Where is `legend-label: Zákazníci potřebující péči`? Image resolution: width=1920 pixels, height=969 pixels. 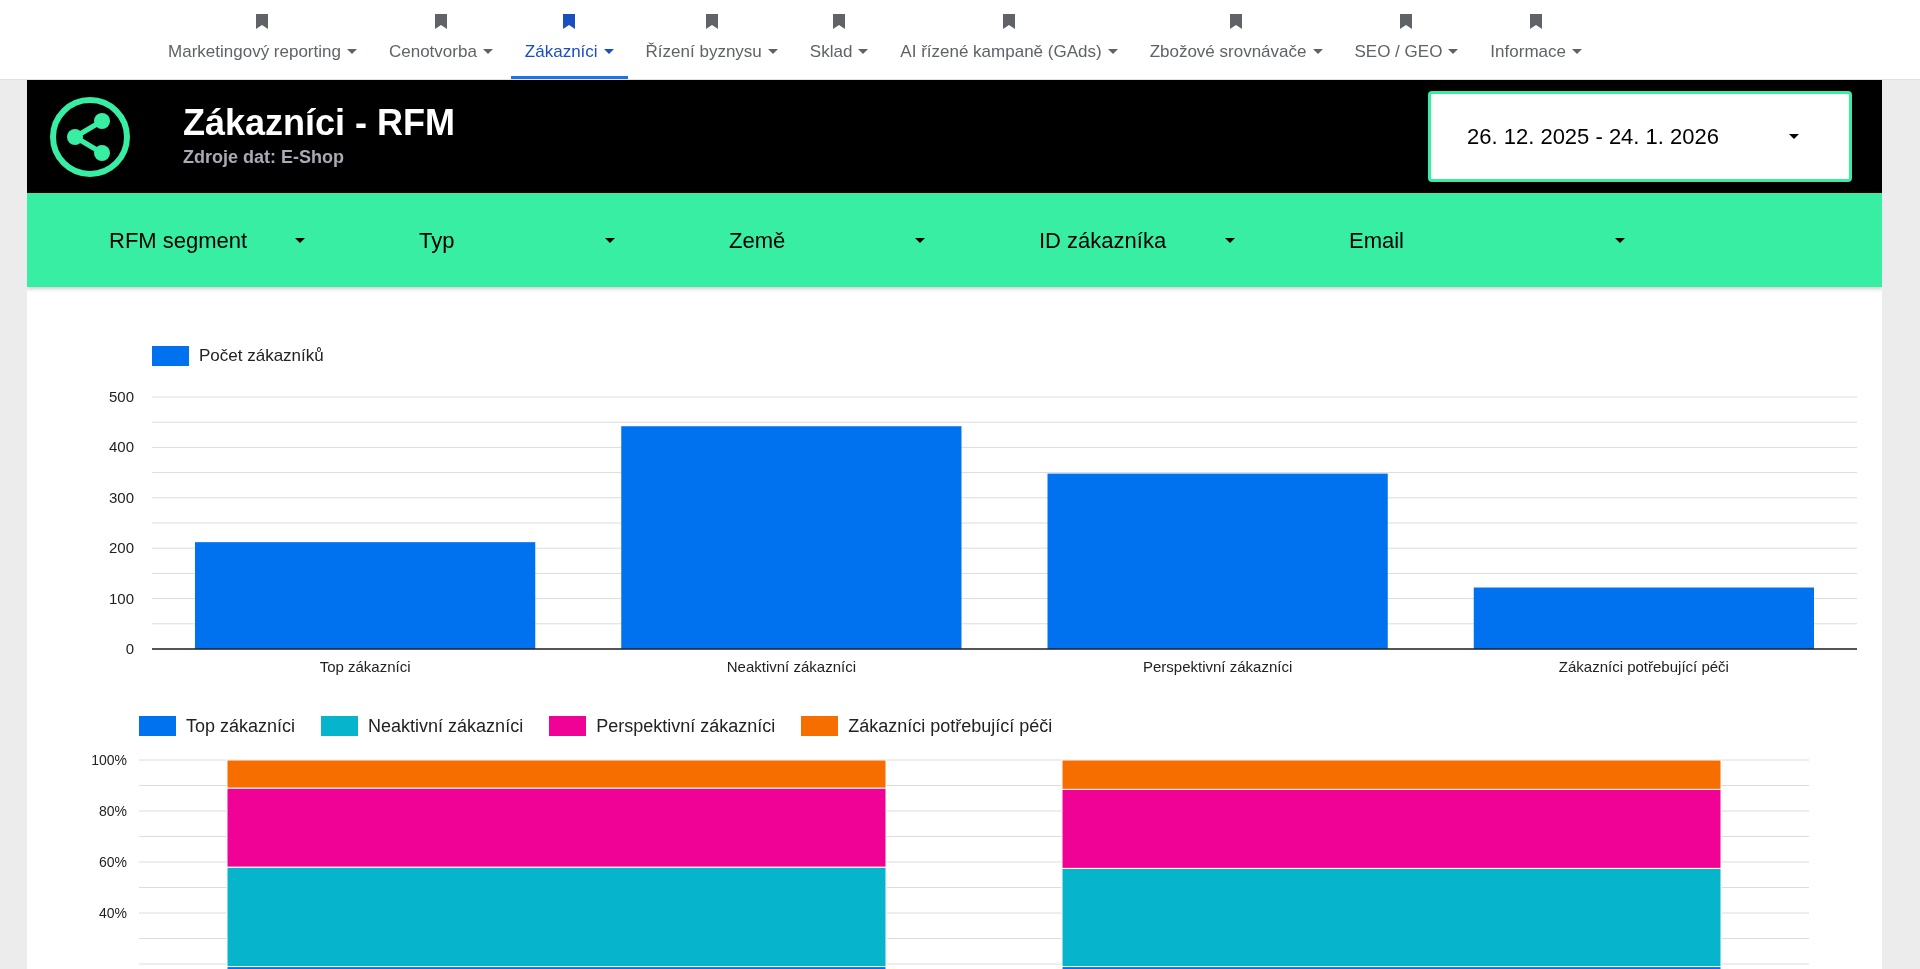
legend-label: Zákazníci potřebující péči is located at coordinates (950, 726).